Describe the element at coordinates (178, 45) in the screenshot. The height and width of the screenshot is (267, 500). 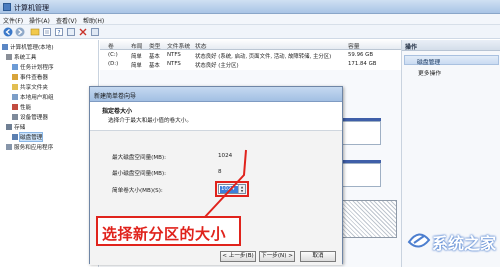
I see `column-filesystem: 文件系统` at that location.